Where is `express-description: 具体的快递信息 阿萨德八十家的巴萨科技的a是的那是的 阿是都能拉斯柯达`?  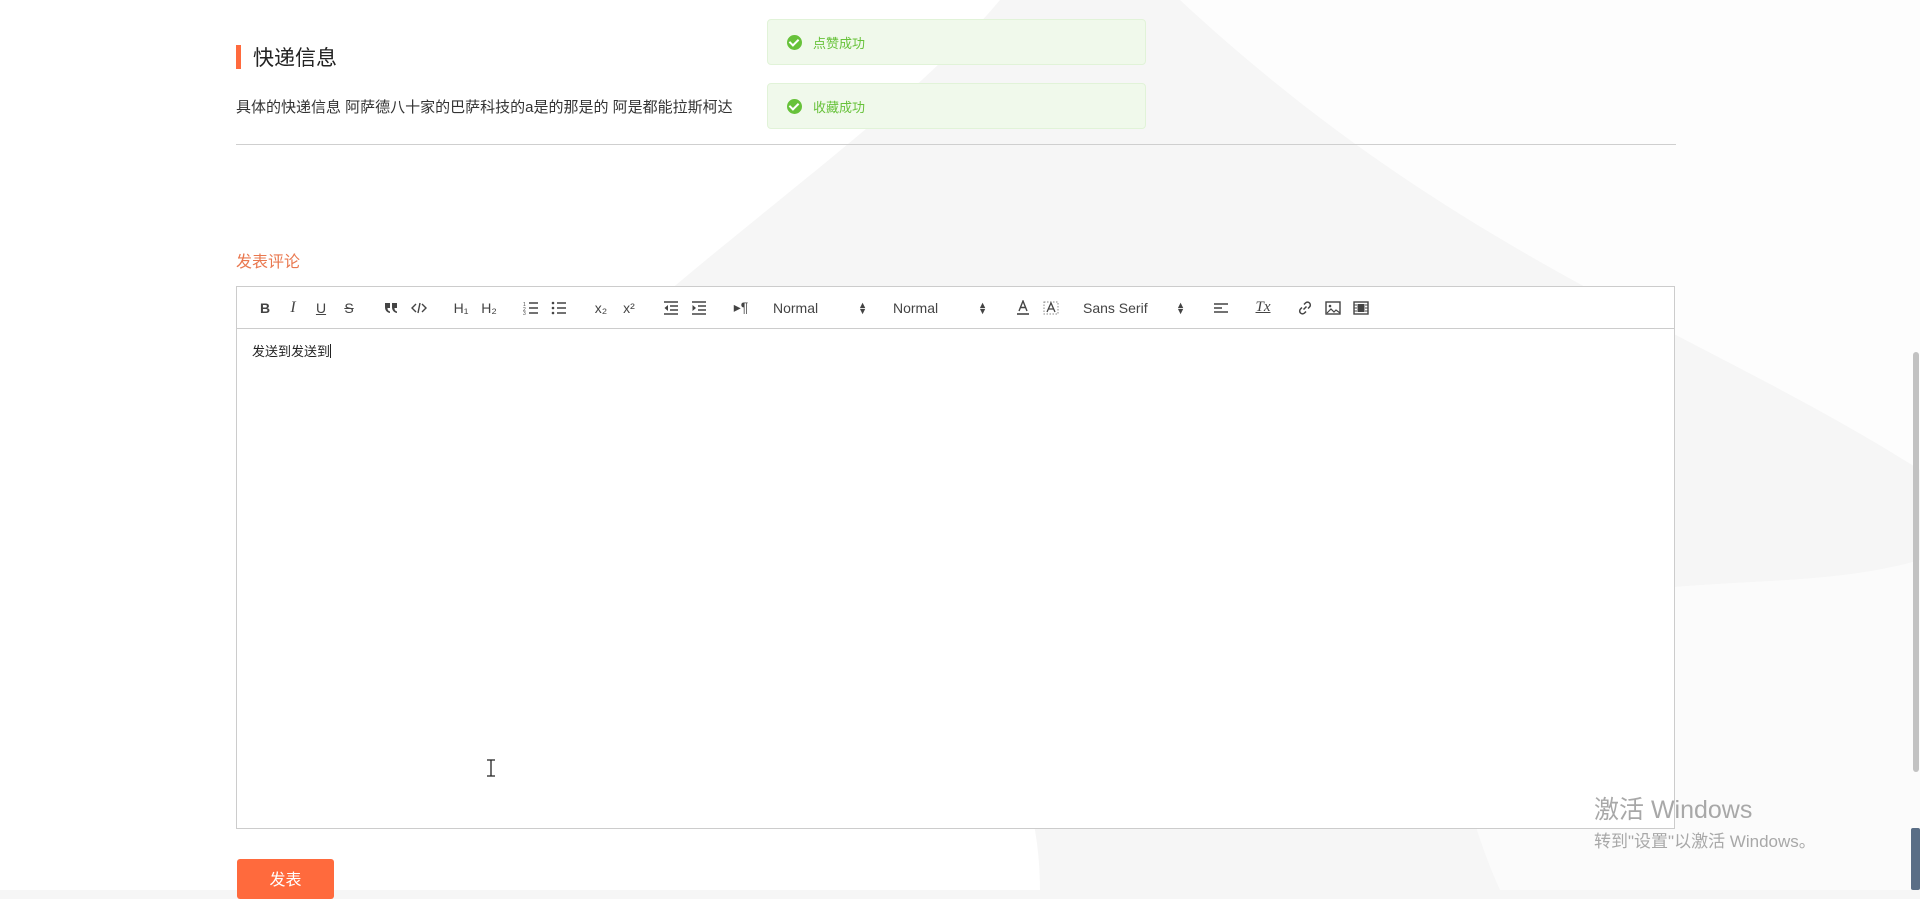
express-description: 具体的快递信息 阿萨德八十家的巴萨科技的a是的那是的 阿是都能拉斯柯达 is located at coordinates (484, 107).